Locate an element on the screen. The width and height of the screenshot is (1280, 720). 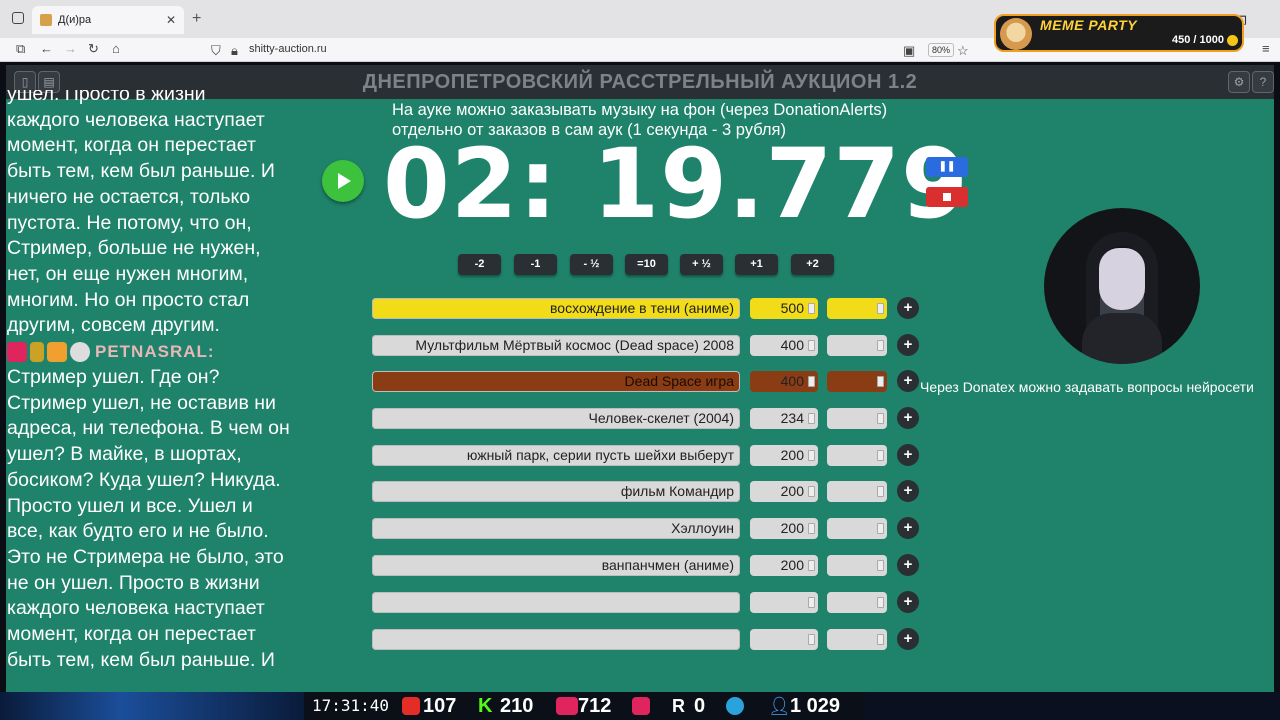
pause-button: ❚❚ is located at coordinates (947, 167).